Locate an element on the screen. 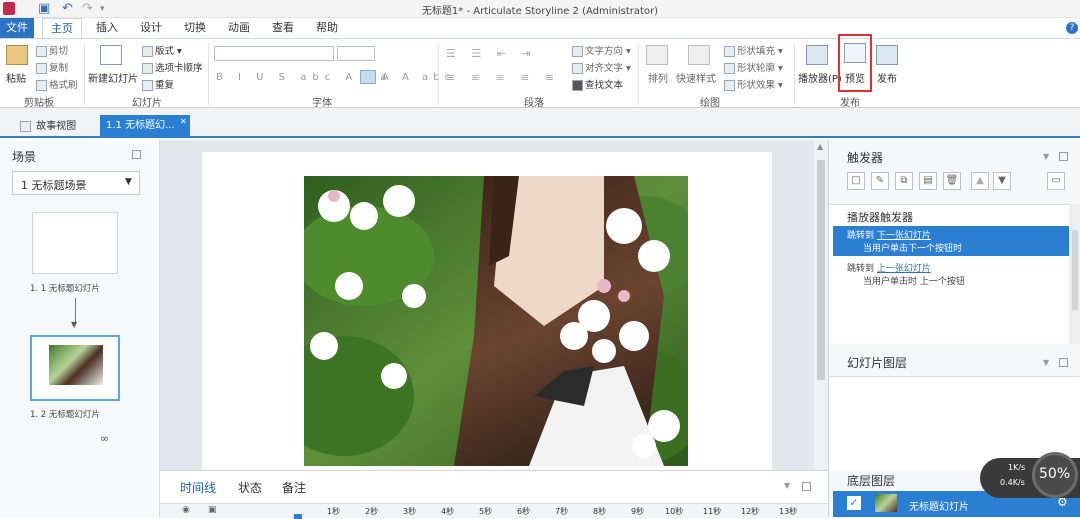 This screenshot has height=519, width=1080. copy-button: 复制 is located at coordinates (52, 67).